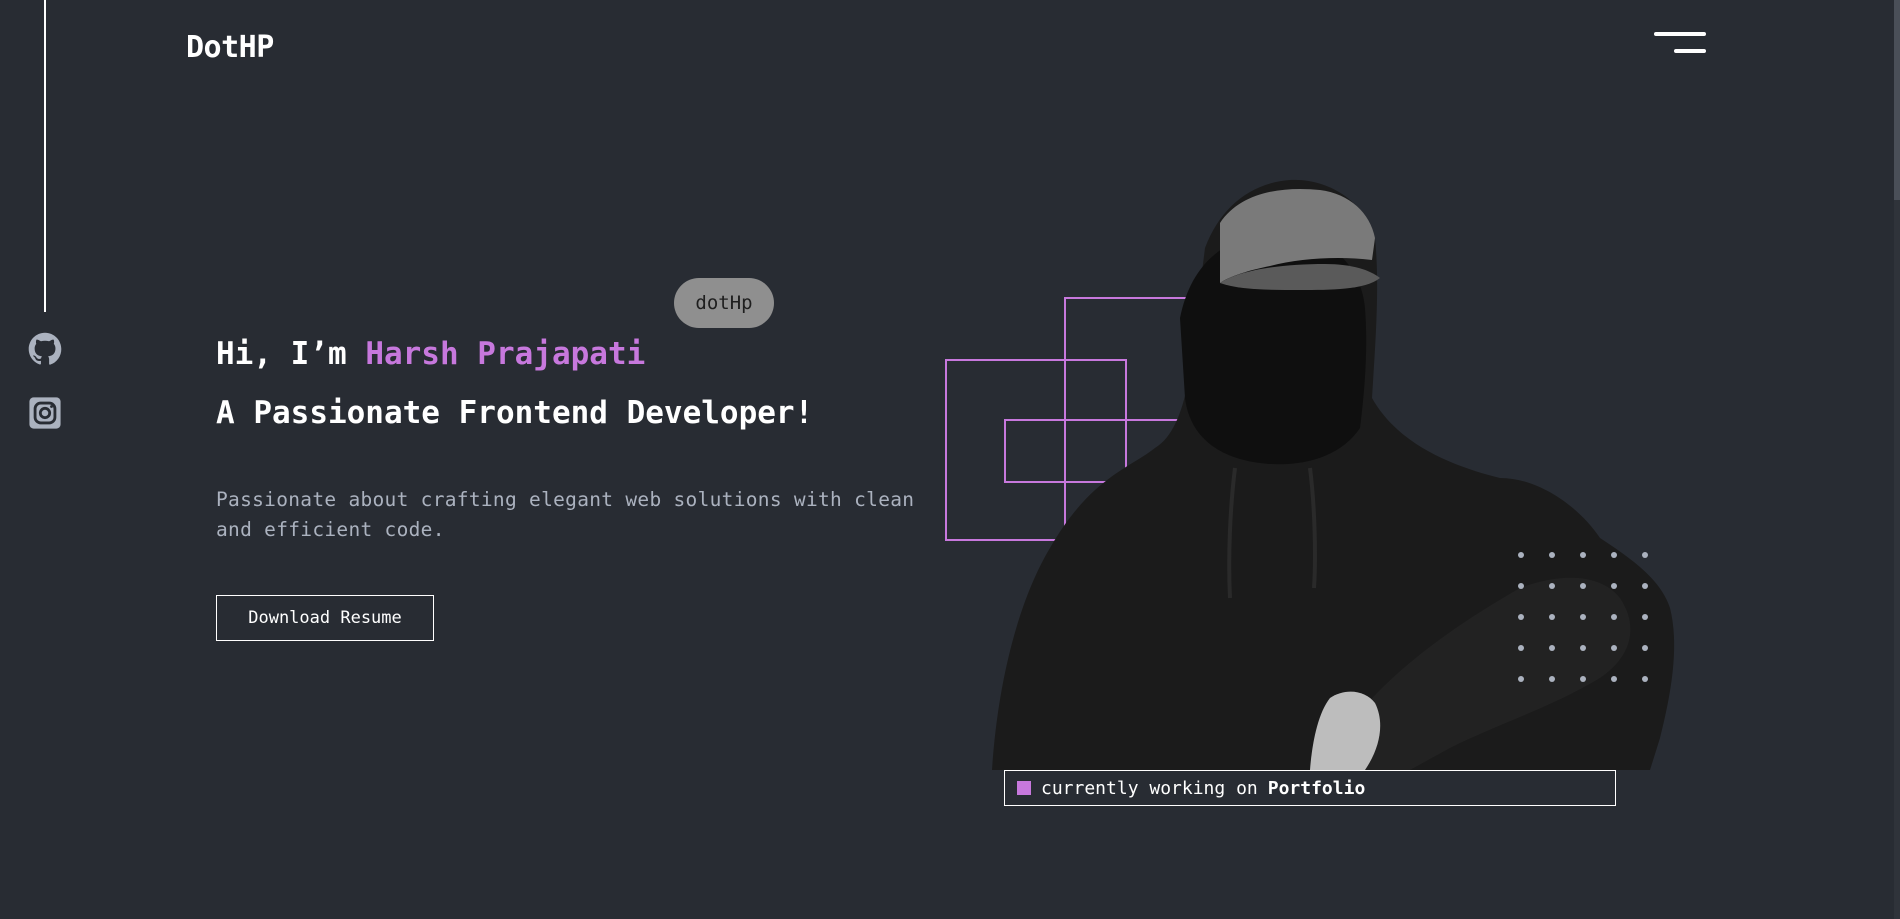  Describe the element at coordinates (325, 618) in the screenshot. I see `download-resume-button: Download Resume` at that location.